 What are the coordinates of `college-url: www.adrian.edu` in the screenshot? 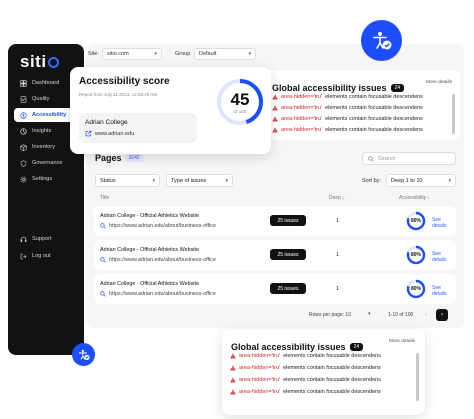 It's located at (109, 133).